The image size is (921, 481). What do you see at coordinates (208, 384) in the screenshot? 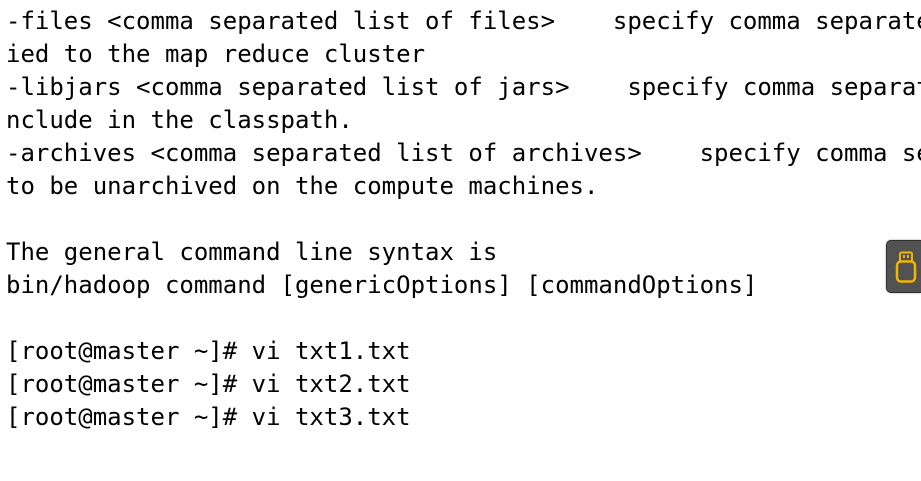
I see `terminal-prompt-line: [root@master ~]# vi txt2.txt` at bounding box center [208, 384].